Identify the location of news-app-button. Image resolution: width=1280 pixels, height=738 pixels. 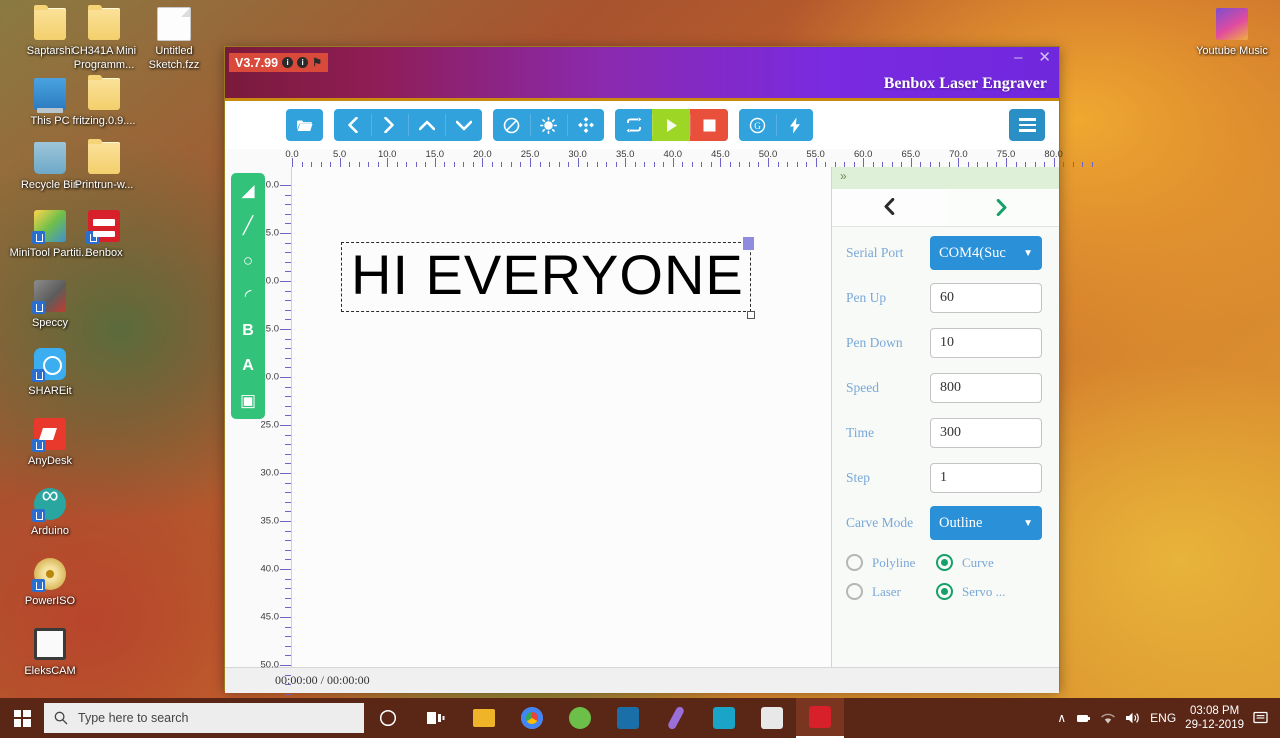
(772, 718).